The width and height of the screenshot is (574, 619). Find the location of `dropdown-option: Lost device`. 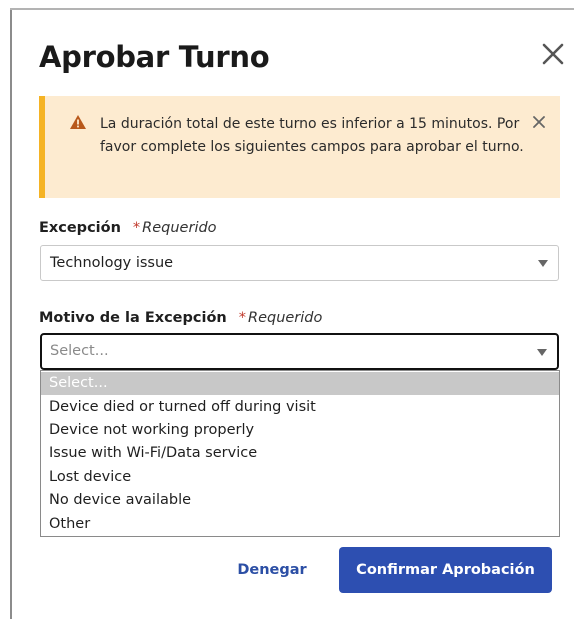

dropdown-option: Lost device is located at coordinates (300, 477).